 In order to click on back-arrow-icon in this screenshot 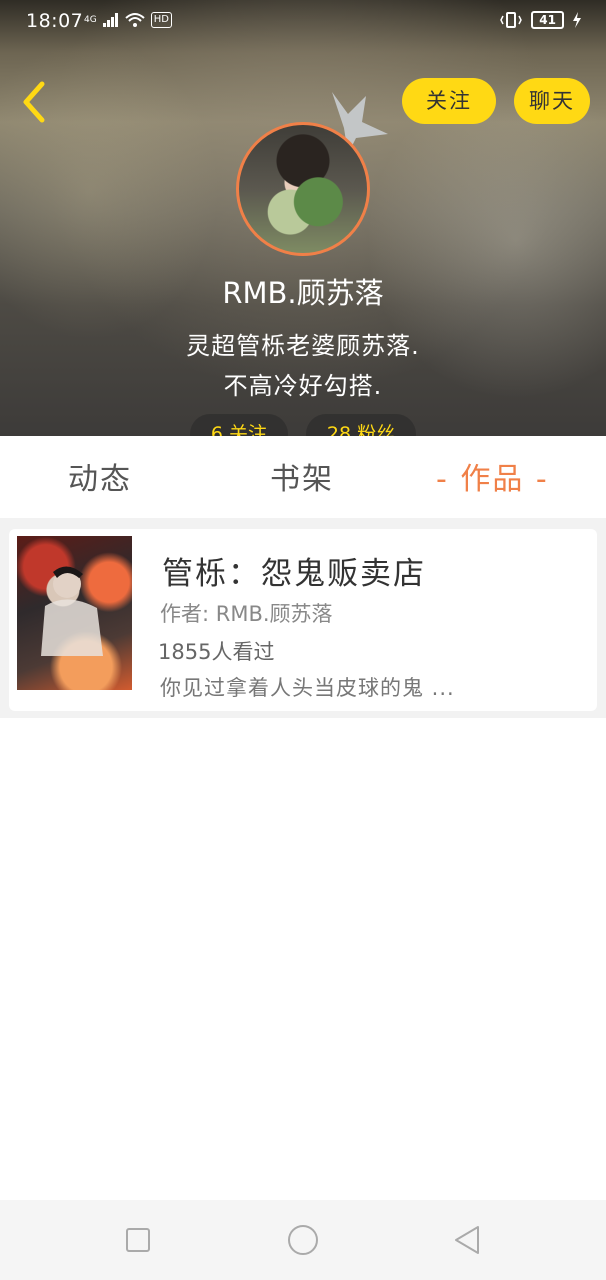, I will do `click(34, 102)`.